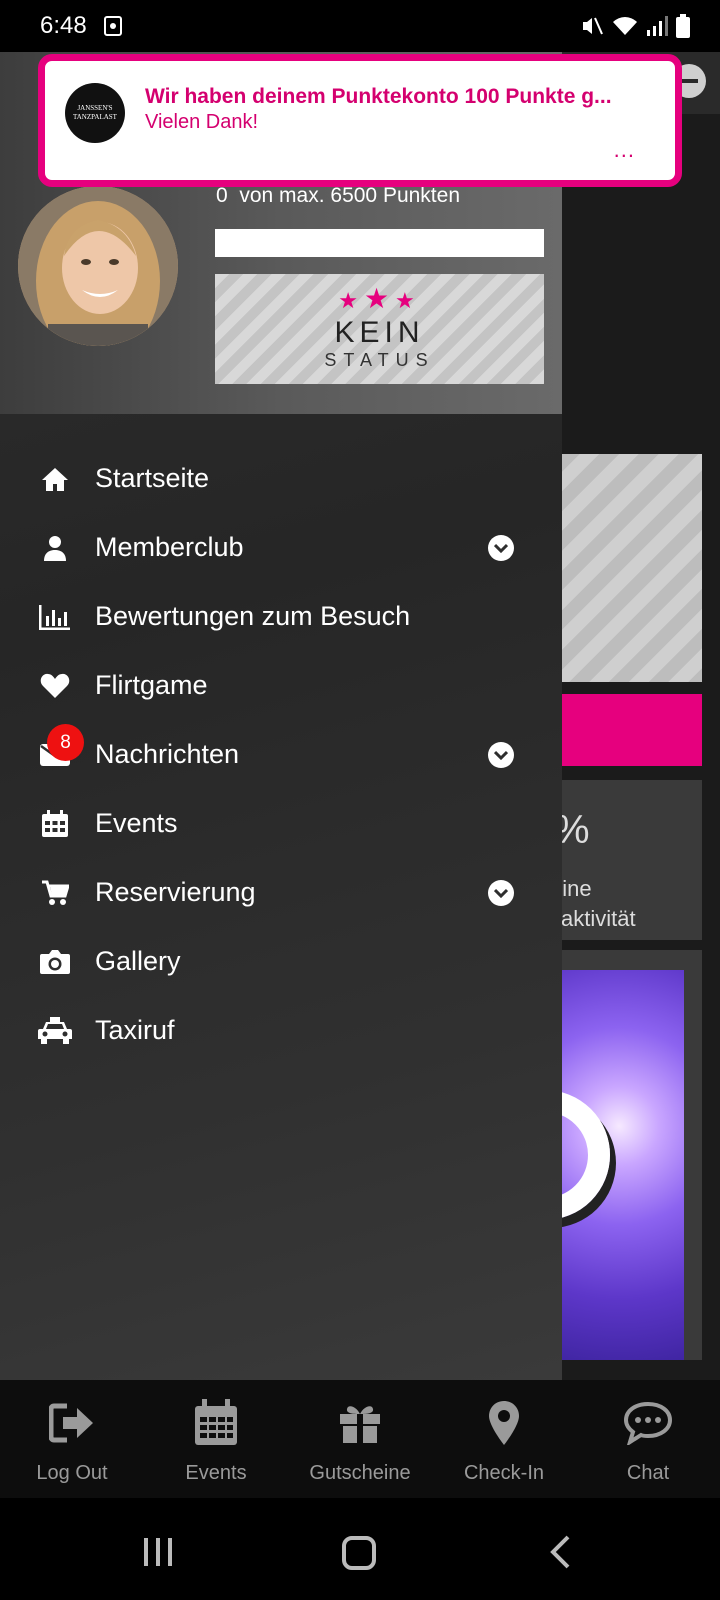 Image resolution: width=720 pixels, height=1600 pixels. What do you see at coordinates (593, 26) in the screenshot?
I see `mute-icon` at bounding box center [593, 26].